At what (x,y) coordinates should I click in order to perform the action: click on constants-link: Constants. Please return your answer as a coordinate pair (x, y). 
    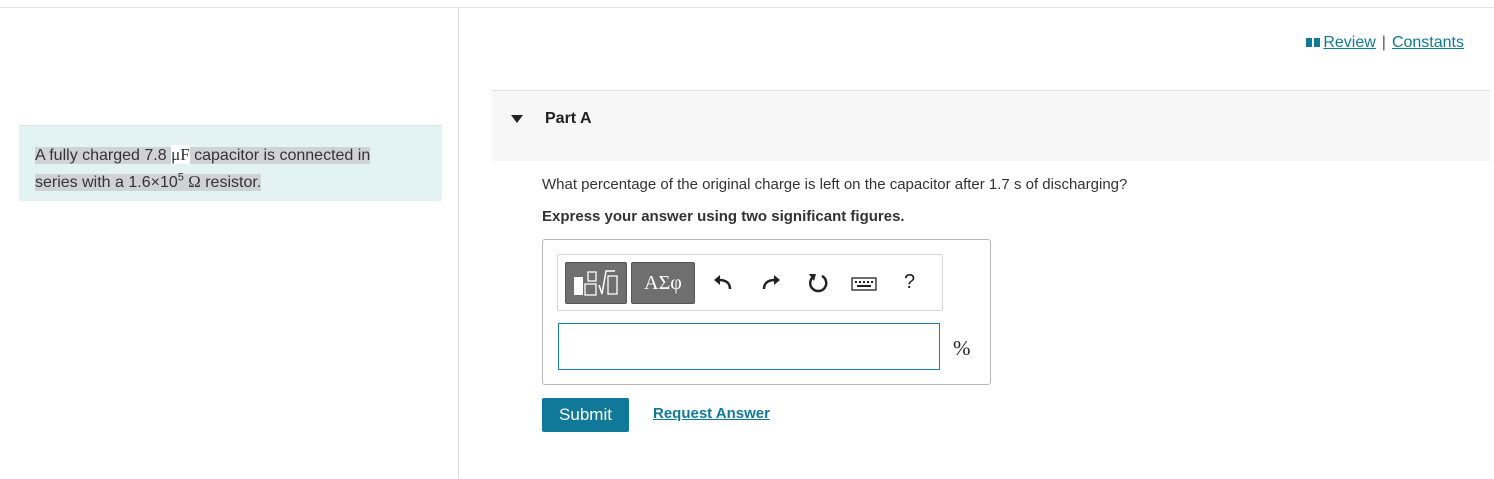
    Looking at the image, I should click on (1428, 42).